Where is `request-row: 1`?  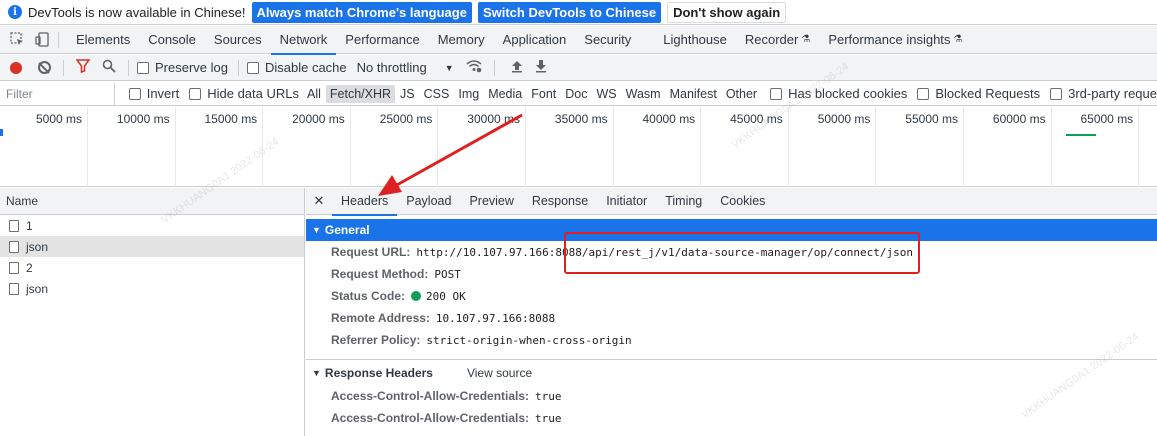 request-row: 1 is located at coordinates (152, 225).